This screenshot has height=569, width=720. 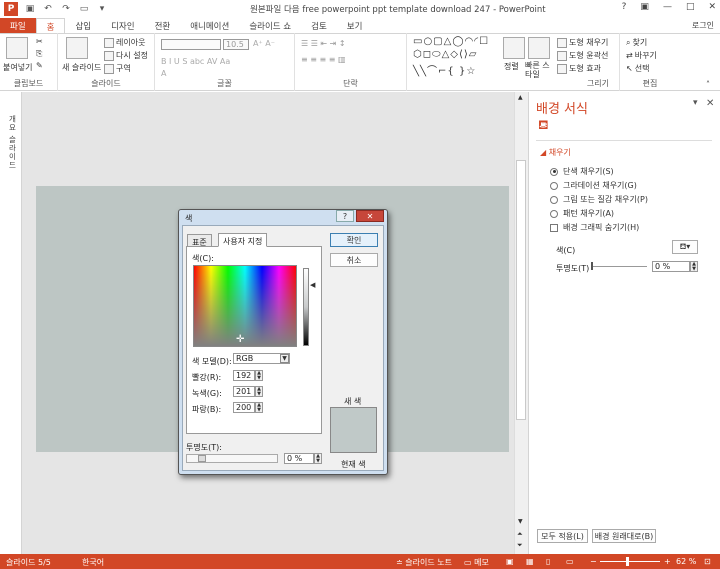 I want to click on select-button: ↖ 선택, so click(x=637, y=68).